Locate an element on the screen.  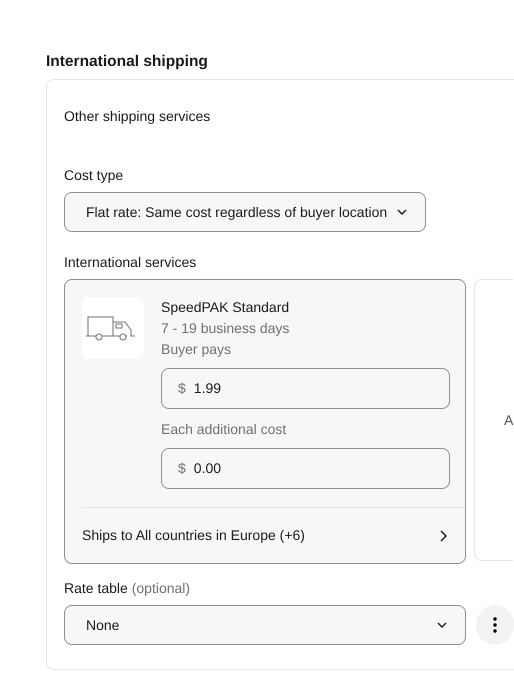
field-label: International services is located at coordinates (131, 262).